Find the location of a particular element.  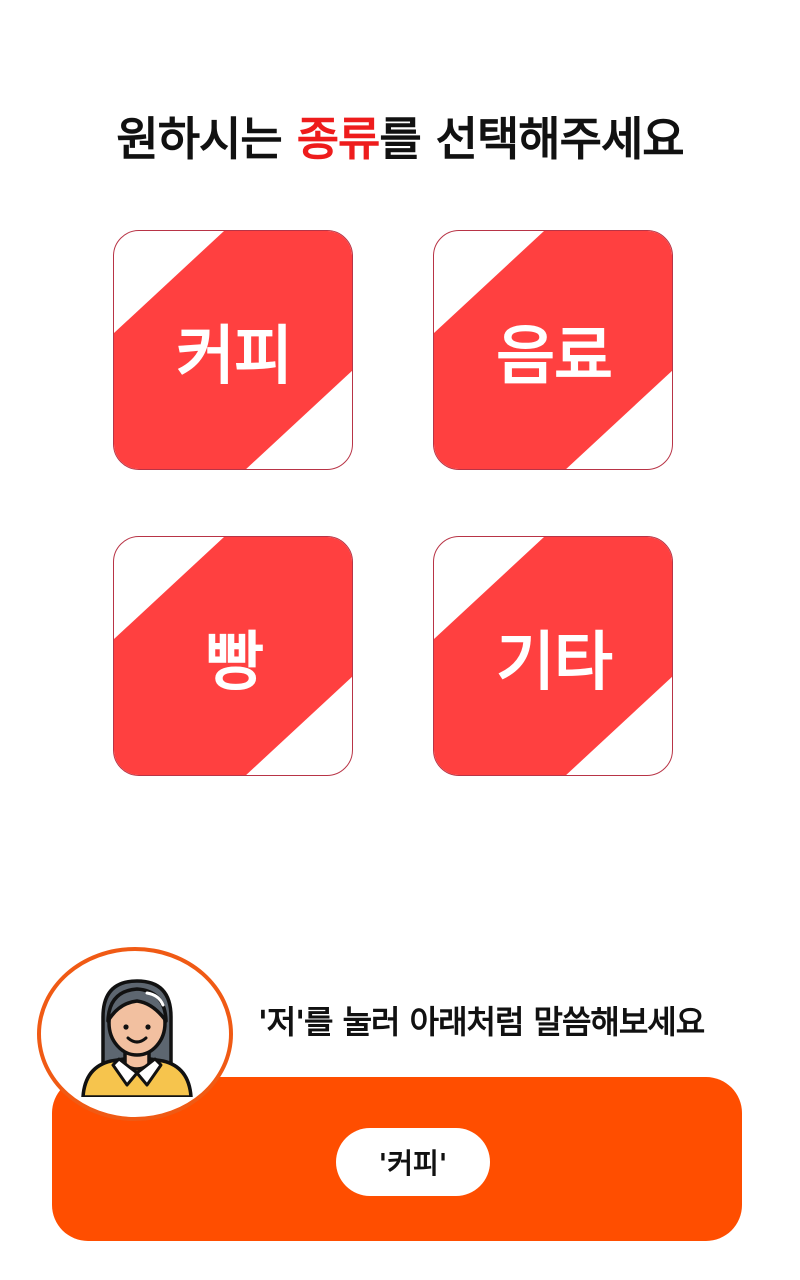

category-tile-bread: 빵 is located at coordinates (233, 656).